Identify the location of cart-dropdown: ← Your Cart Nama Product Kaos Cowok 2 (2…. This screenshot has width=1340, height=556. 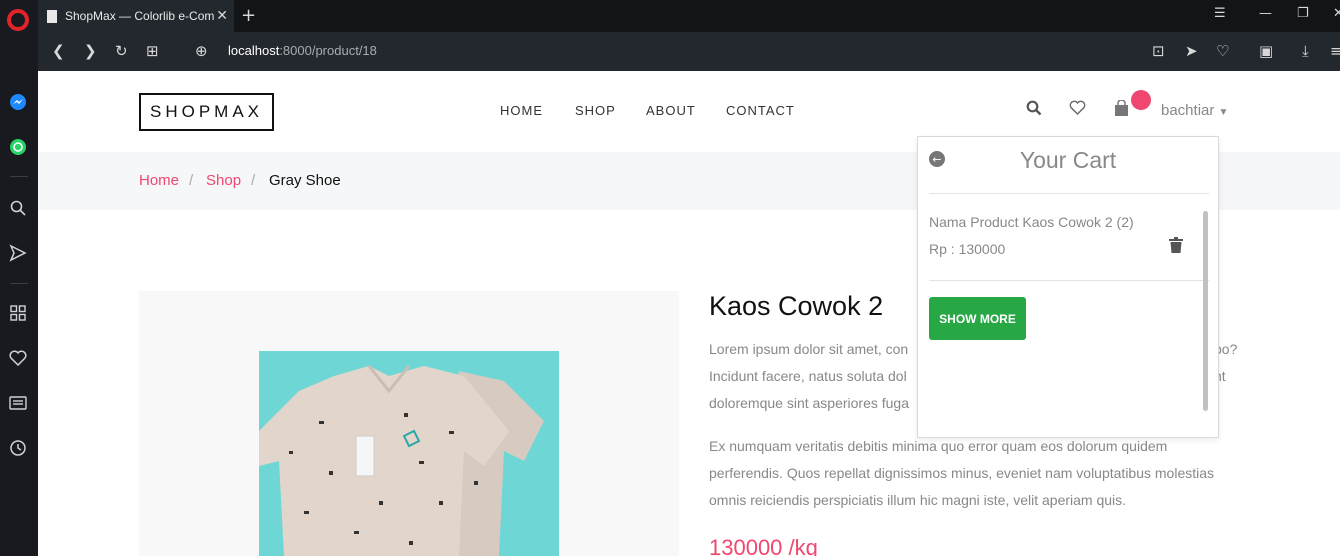
(1068, 287).